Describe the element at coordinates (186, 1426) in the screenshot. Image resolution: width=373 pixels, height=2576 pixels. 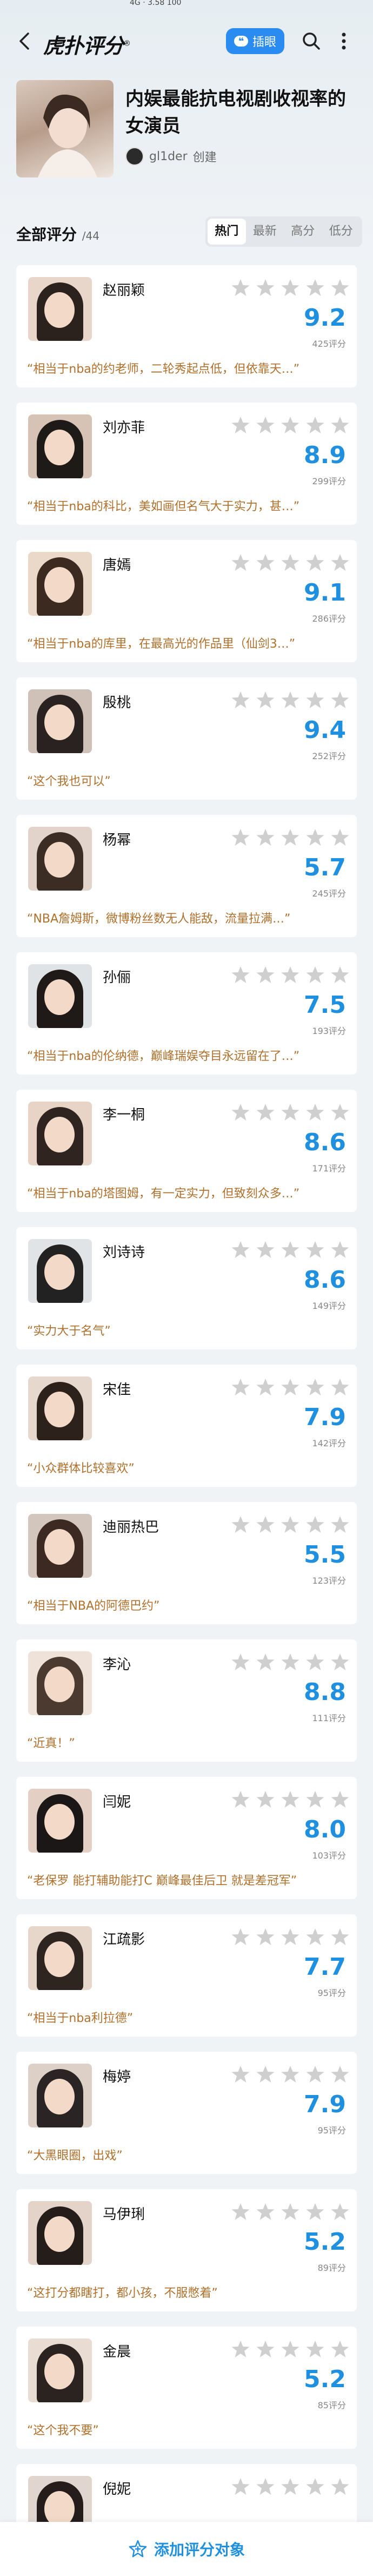
I see `rating-card: 宋佳 7.9 142评分 “小众群体比较喜欢”` at that location.